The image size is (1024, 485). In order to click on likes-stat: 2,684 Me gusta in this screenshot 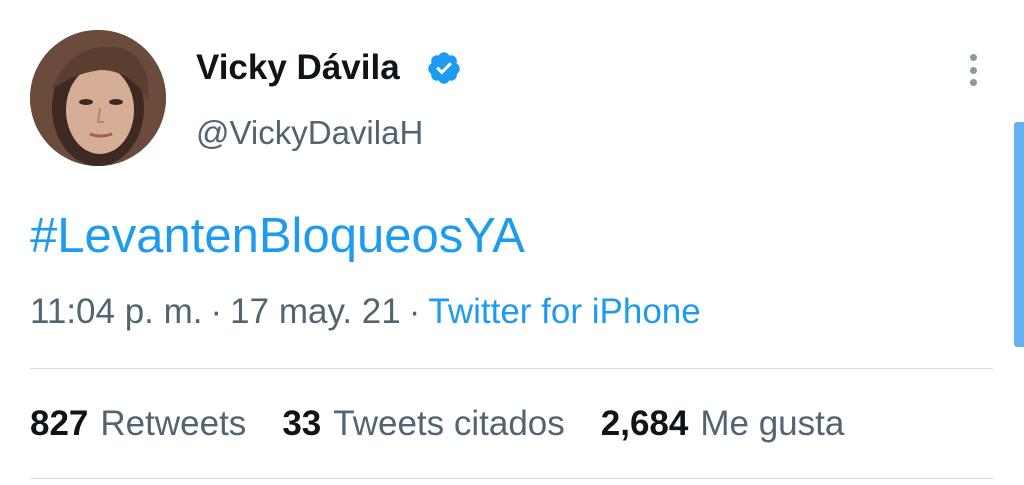, I will do `click(723, 424)`.